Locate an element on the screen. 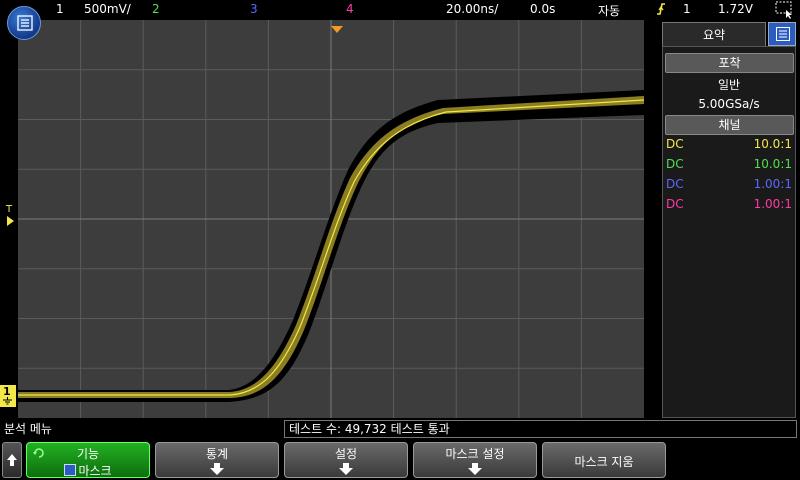  timebase-scale: 20.00ns/ is located at coordinates (472, 9).